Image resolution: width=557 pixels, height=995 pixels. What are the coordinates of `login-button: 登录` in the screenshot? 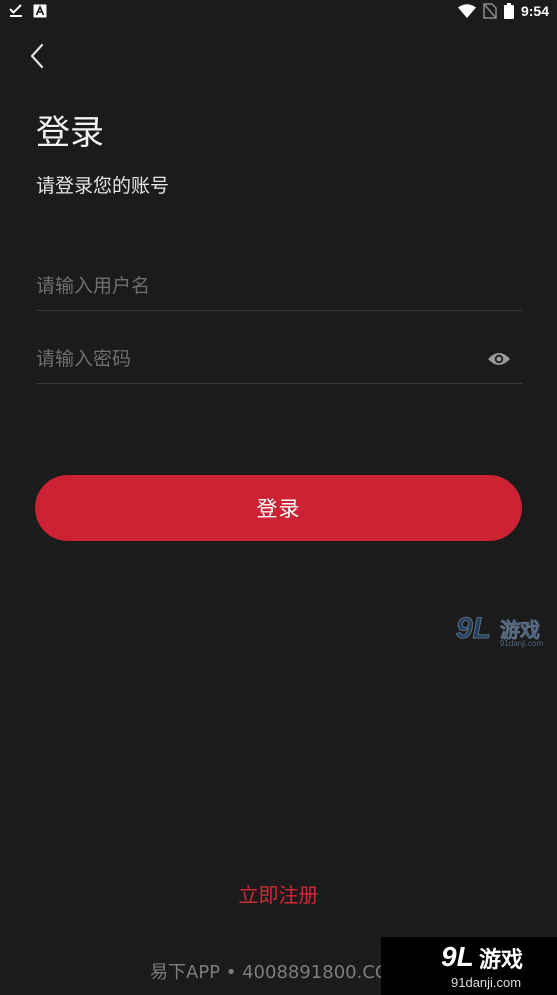 It's located at (278, 508).